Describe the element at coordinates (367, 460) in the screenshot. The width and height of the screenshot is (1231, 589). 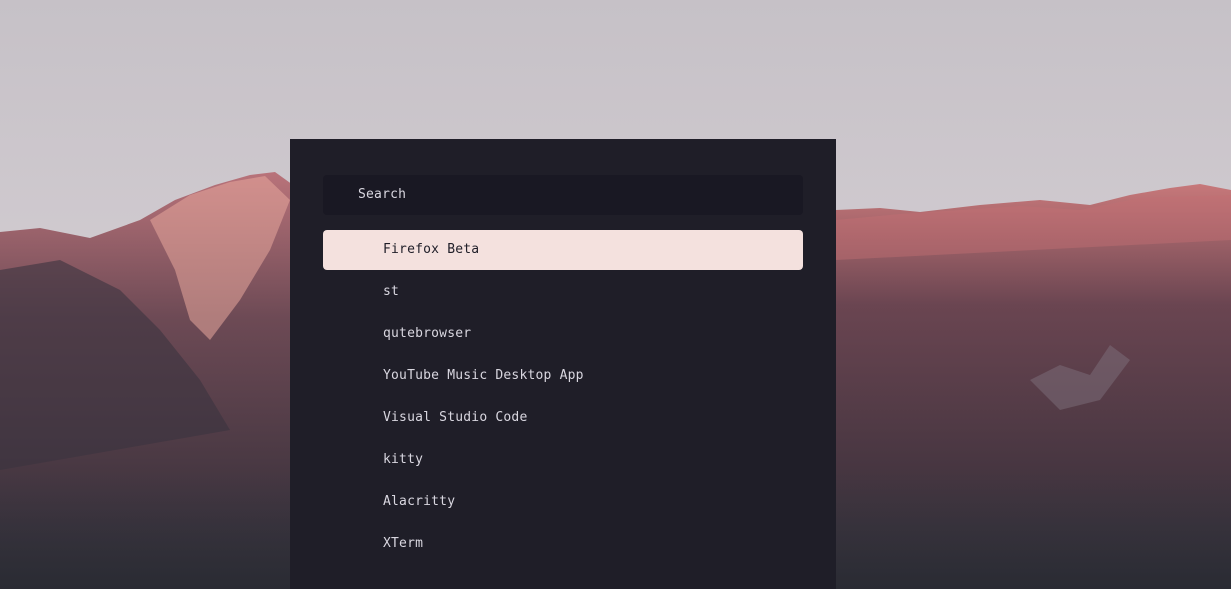
I see `kitty-icon` at that location.